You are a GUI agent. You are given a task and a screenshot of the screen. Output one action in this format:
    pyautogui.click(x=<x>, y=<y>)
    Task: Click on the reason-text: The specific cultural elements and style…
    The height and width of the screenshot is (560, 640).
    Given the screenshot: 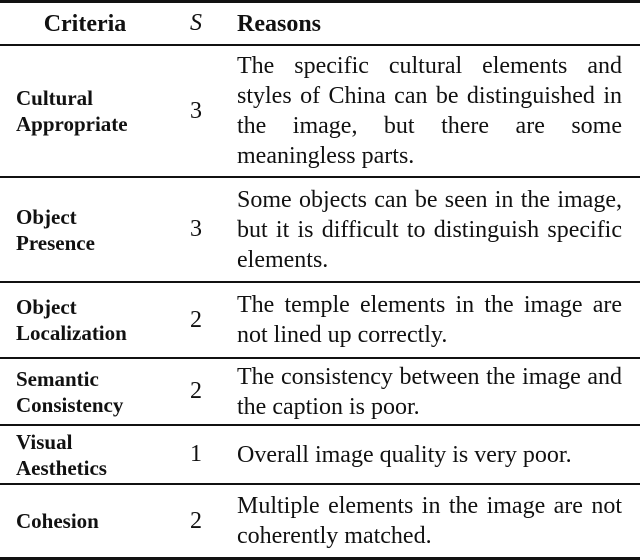 What is the action you would take?
    pyautogui.click(x=429, y=111)
    